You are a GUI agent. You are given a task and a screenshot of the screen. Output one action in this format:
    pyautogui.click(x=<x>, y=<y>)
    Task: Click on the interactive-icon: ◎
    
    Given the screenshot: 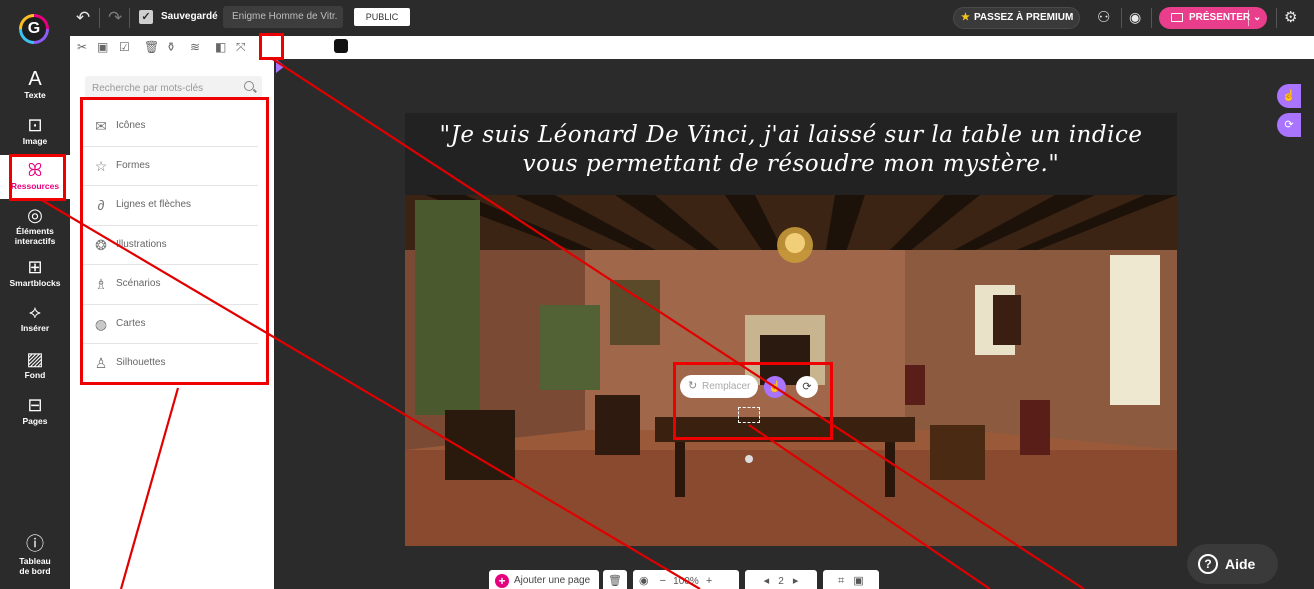 What is the action you would take?
    pyautogui.click(x=35, y=215)
    